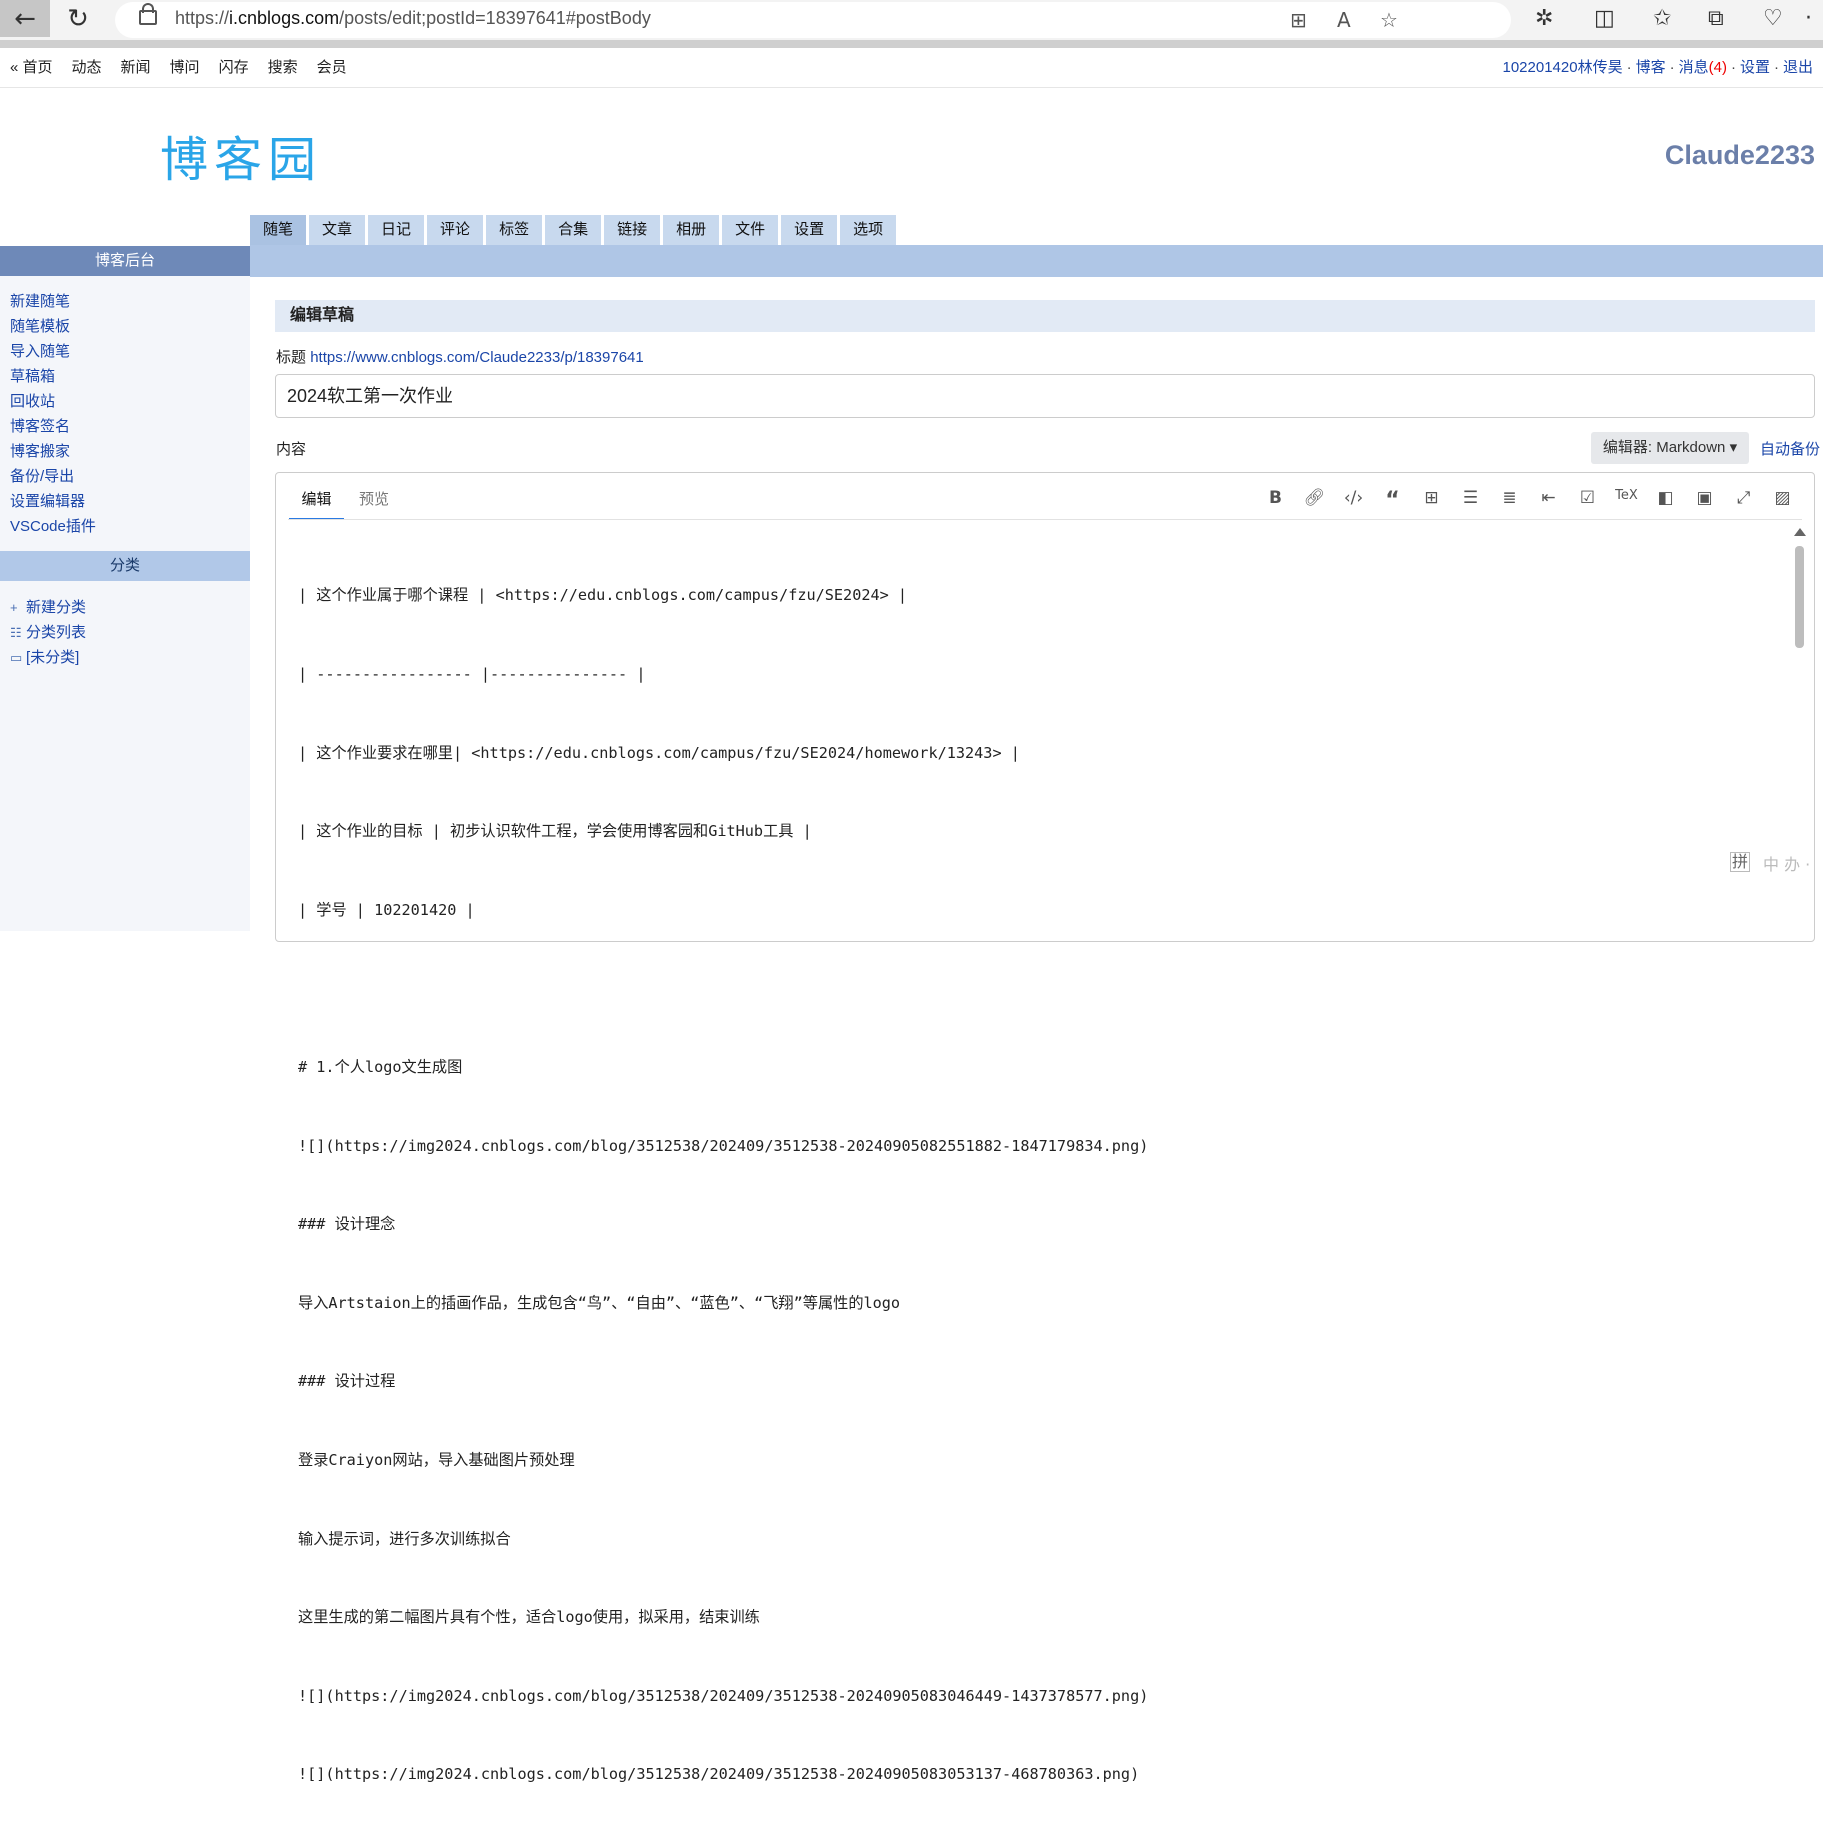  What do you see at coordinates (16, 657) in the screenshot?
I see `folder-icon: ▭` at bounding box center [16, 657].